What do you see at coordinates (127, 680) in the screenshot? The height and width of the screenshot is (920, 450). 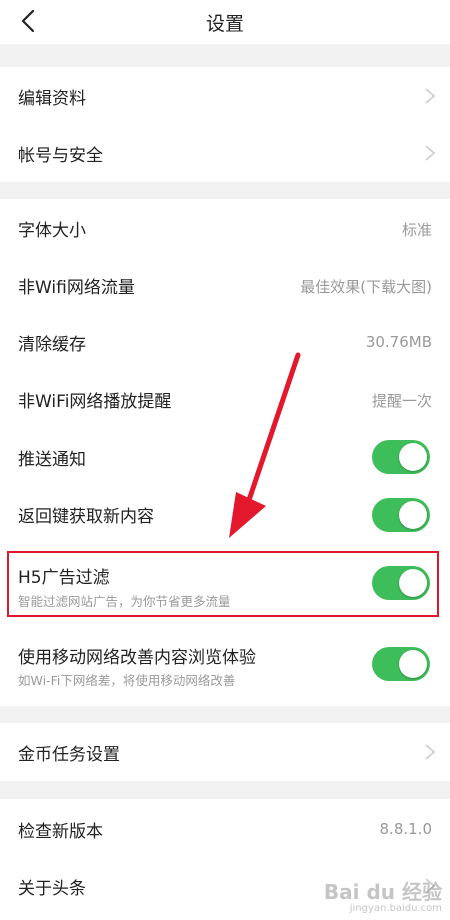 I see `row-subtitle: 如Wi-Fi下网络差，将使用移动网络改善` at bounding box center [127, 680].